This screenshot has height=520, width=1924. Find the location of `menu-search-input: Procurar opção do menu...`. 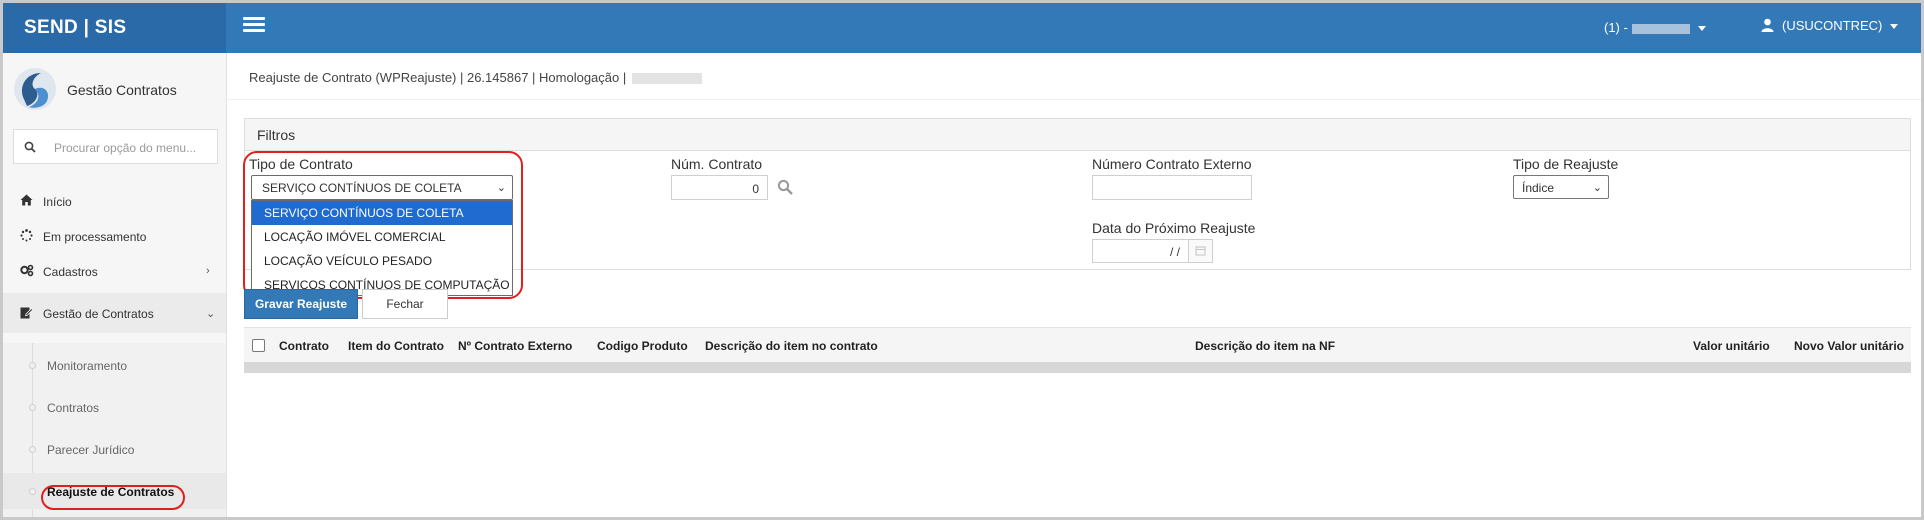

menu-search-input: Procurar opção do menu... is located at coordinates (115, 146).